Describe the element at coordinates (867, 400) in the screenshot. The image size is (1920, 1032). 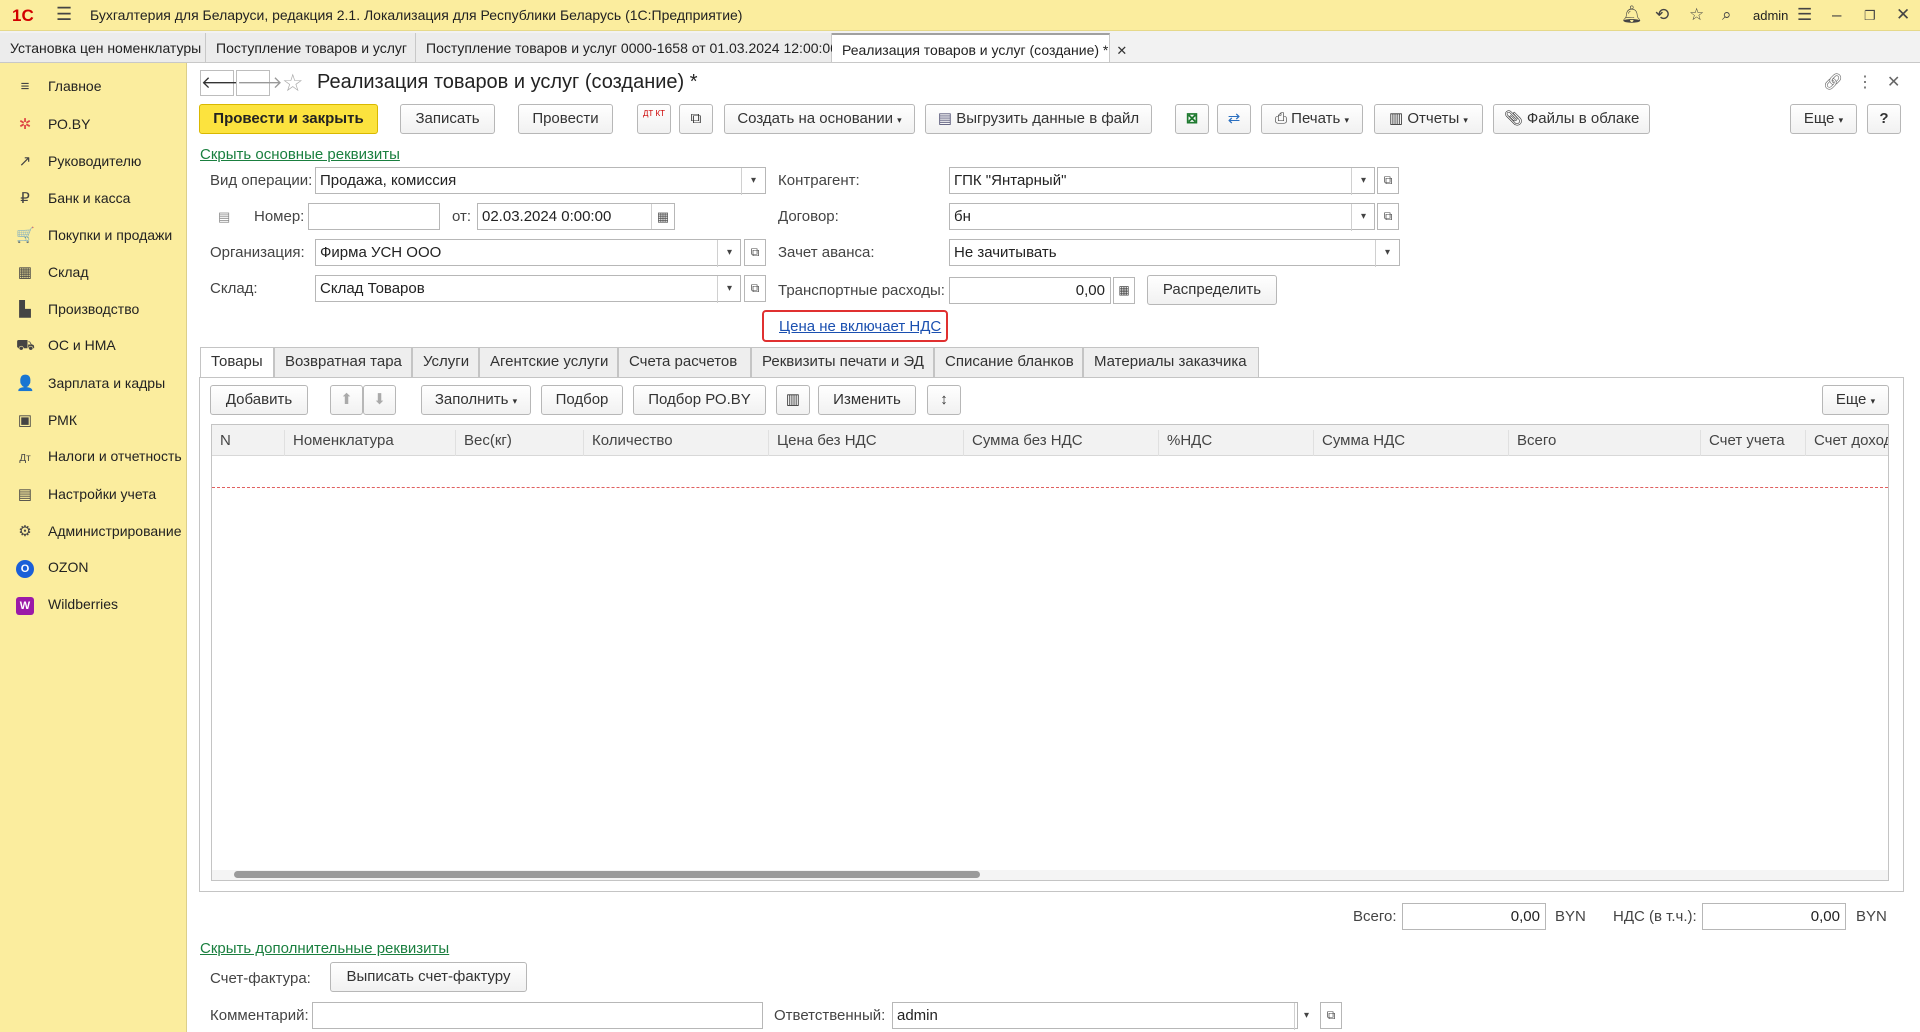
I see `change-button: Изменить` at that location.